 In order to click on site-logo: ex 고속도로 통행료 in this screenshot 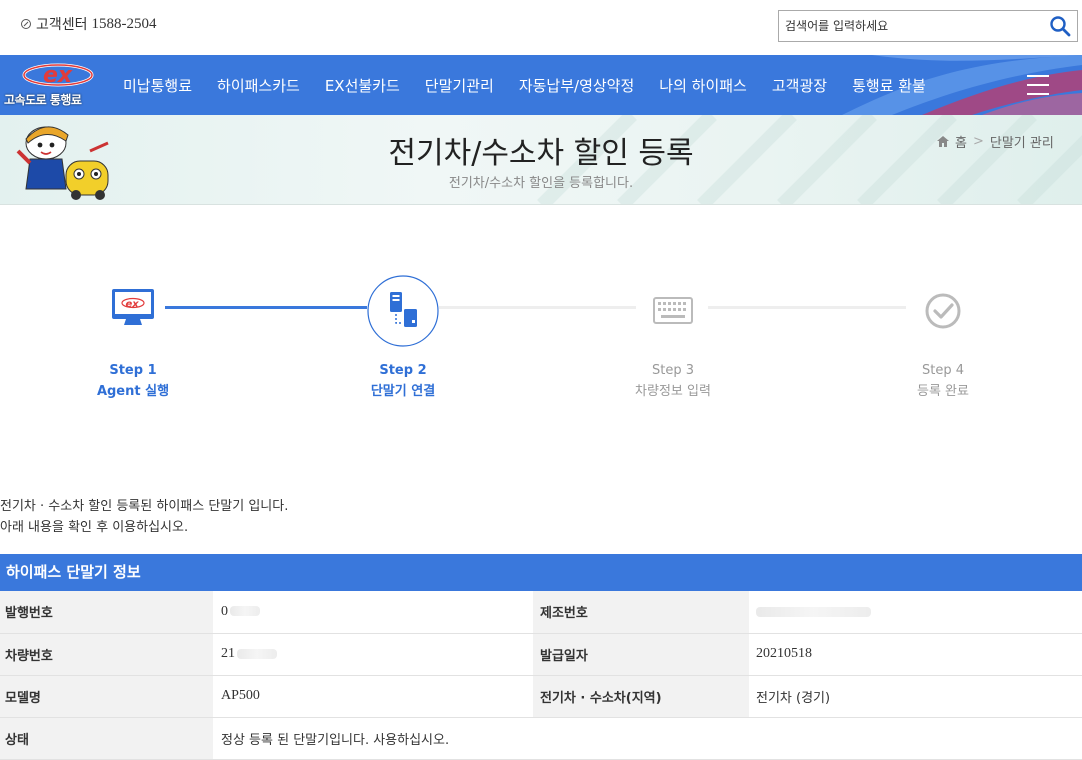, I will do `click(58, 85)`.